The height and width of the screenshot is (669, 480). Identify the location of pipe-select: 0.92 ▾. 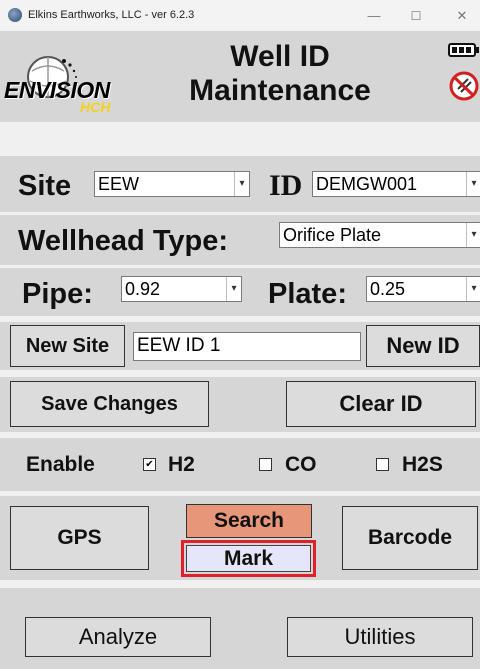
(181, 289).